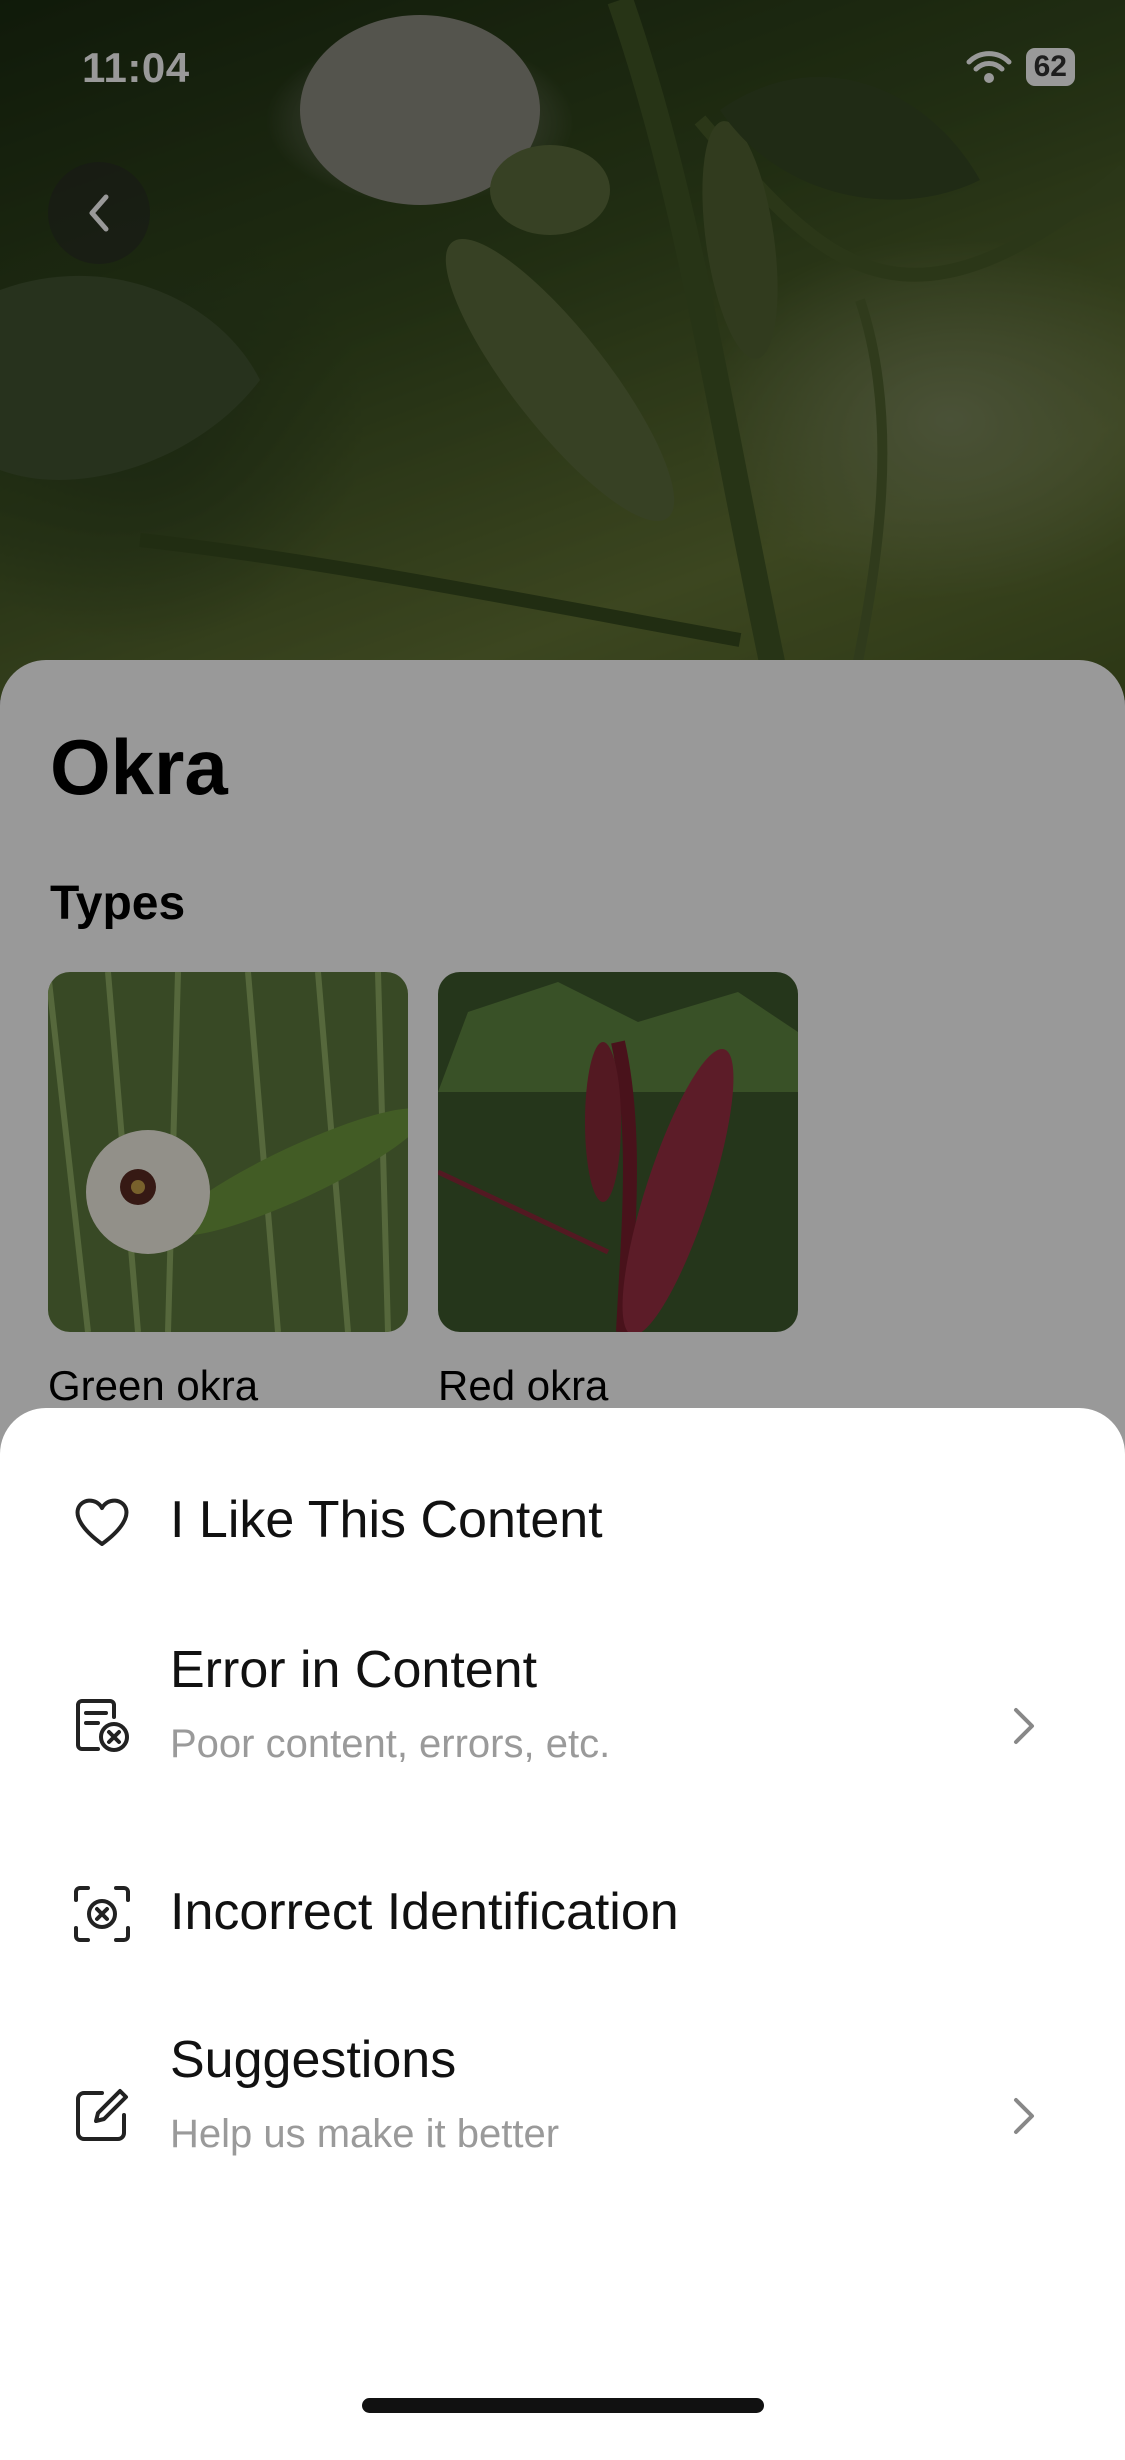 The height and width of the screenshot is (2460, 1125). What do you see at coordinates (390, 1744) in the screenshot?
I see `feedback-item-subtitle: Poor content, errors, etc.` at bounding box center [390, 1744].